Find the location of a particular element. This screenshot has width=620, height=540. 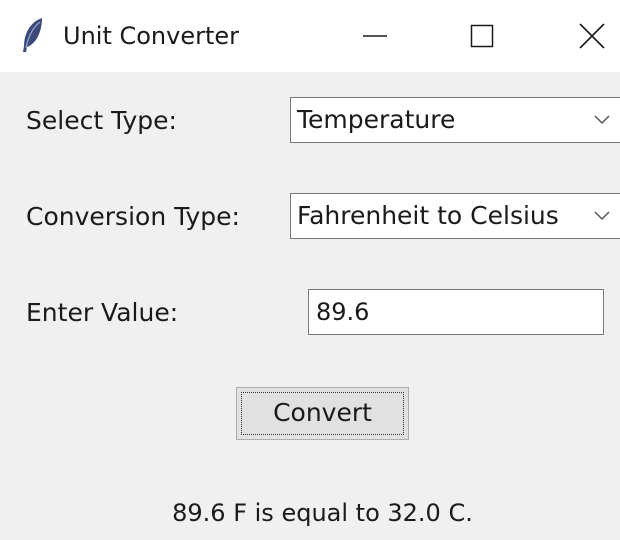

maximize-icon is located at coordinates (482, 36).